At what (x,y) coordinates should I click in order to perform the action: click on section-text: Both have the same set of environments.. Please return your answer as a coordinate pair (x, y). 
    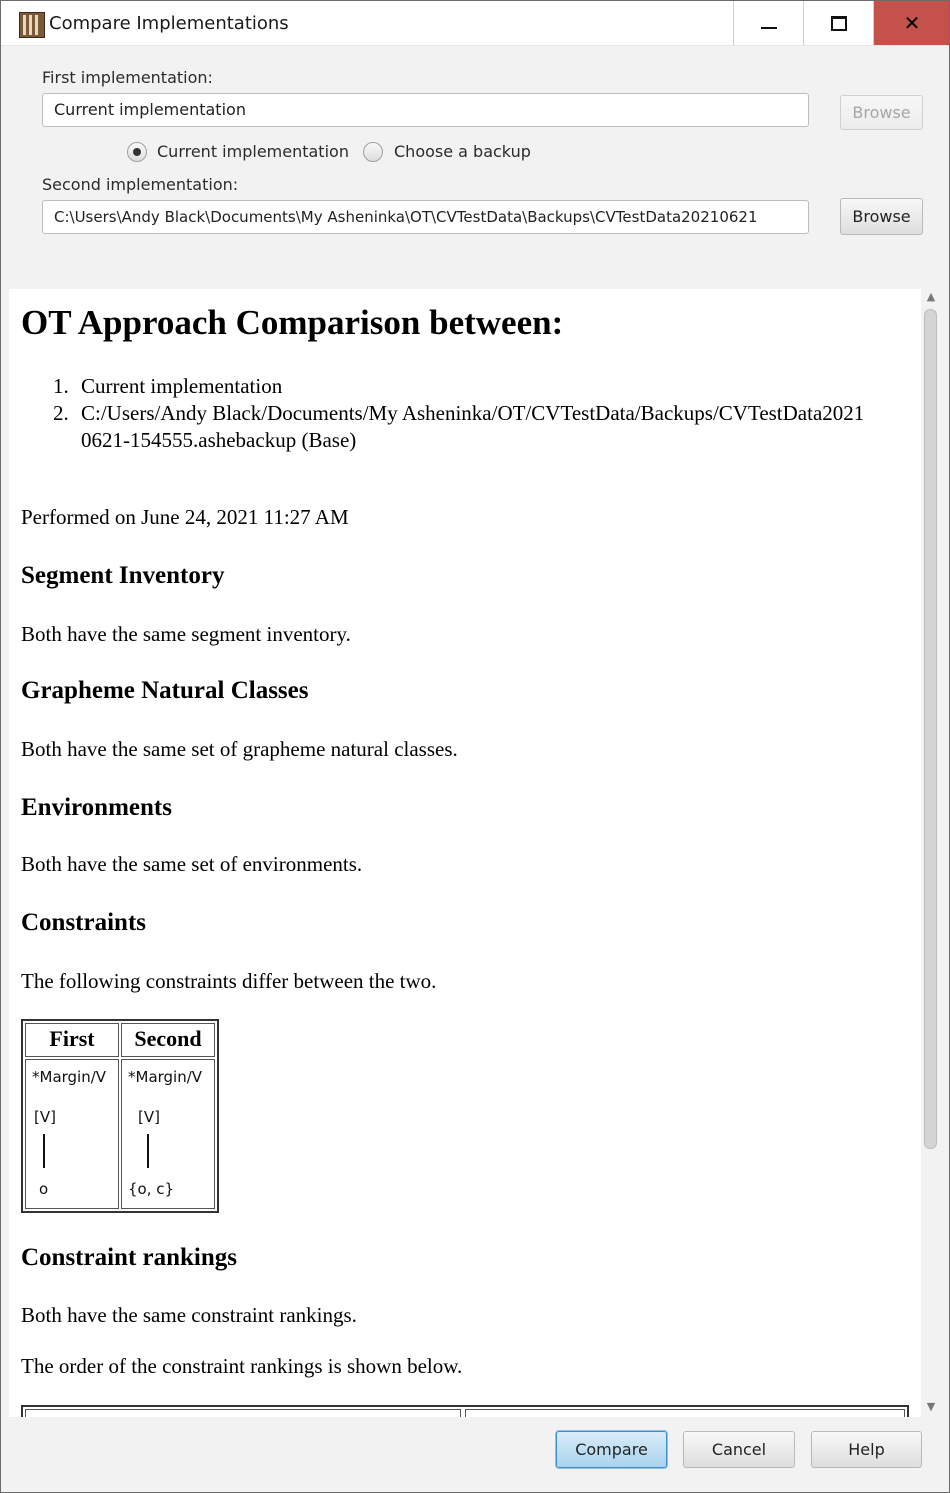
    Looking at the image, I should click on (192, 864).